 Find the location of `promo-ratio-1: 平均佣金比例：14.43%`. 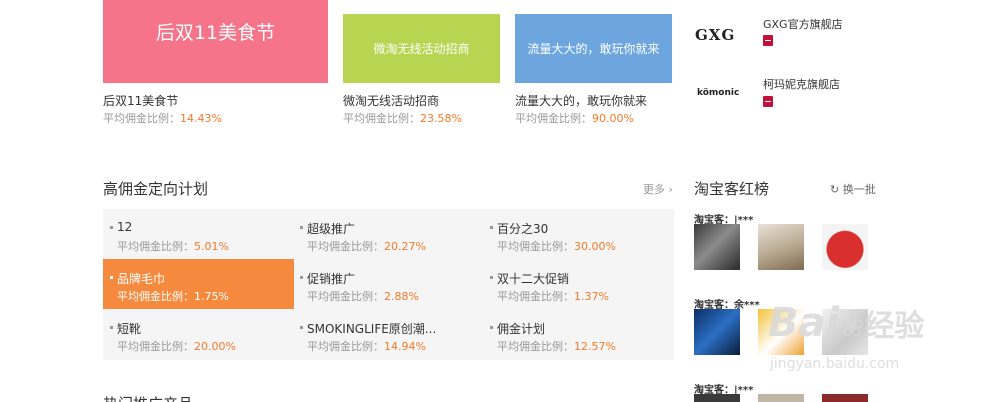

promo-ratio-1: 平均佣金比例：14.43% is located at coordinates (162, 118).